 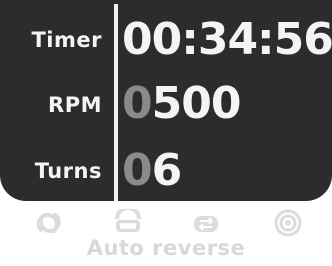 I want to click on oscillate-icon, so click(x=128, y=223).